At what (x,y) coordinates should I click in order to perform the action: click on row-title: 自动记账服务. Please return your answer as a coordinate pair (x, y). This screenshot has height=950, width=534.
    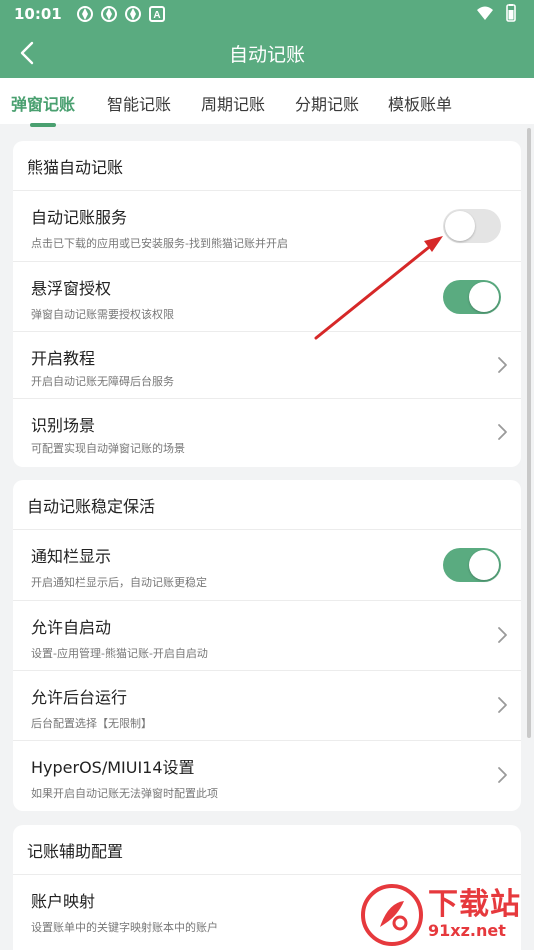
    Looking at the image, I should click on (79, 217).